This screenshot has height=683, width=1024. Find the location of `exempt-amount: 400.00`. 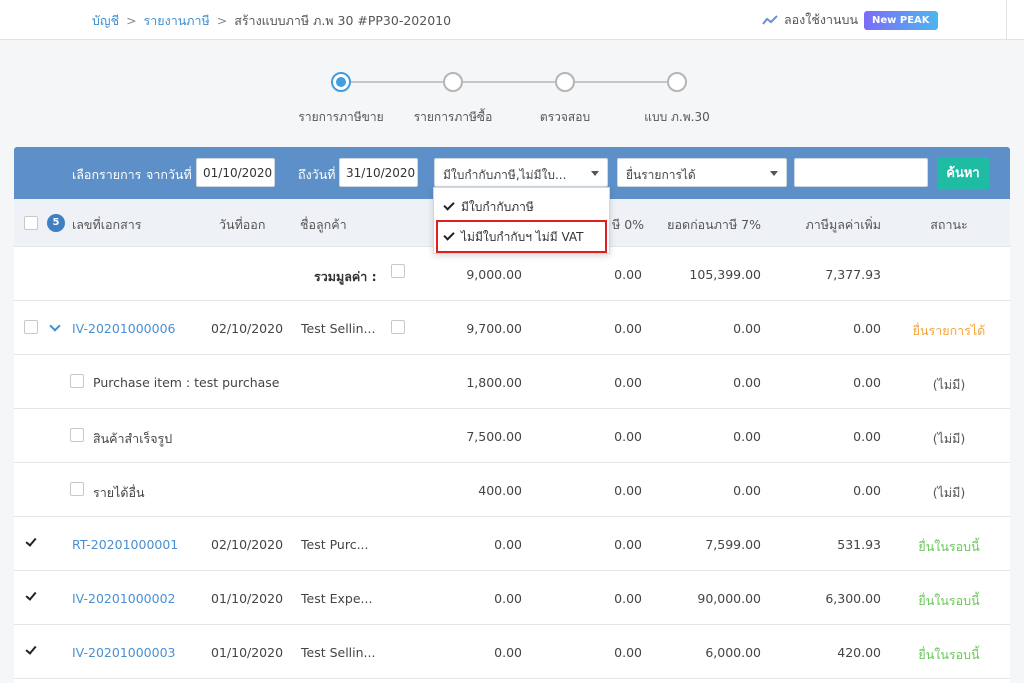

exempt-amount: 400.00 is located at coordinates (500, 490).